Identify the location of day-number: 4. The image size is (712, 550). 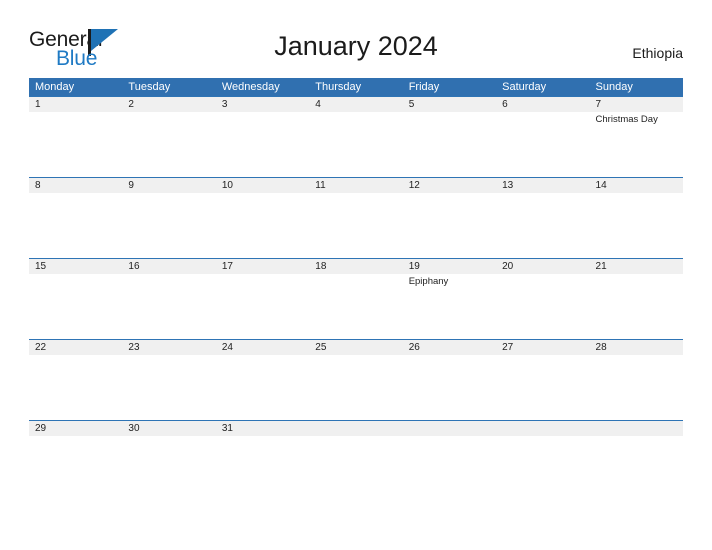
(355, 104).